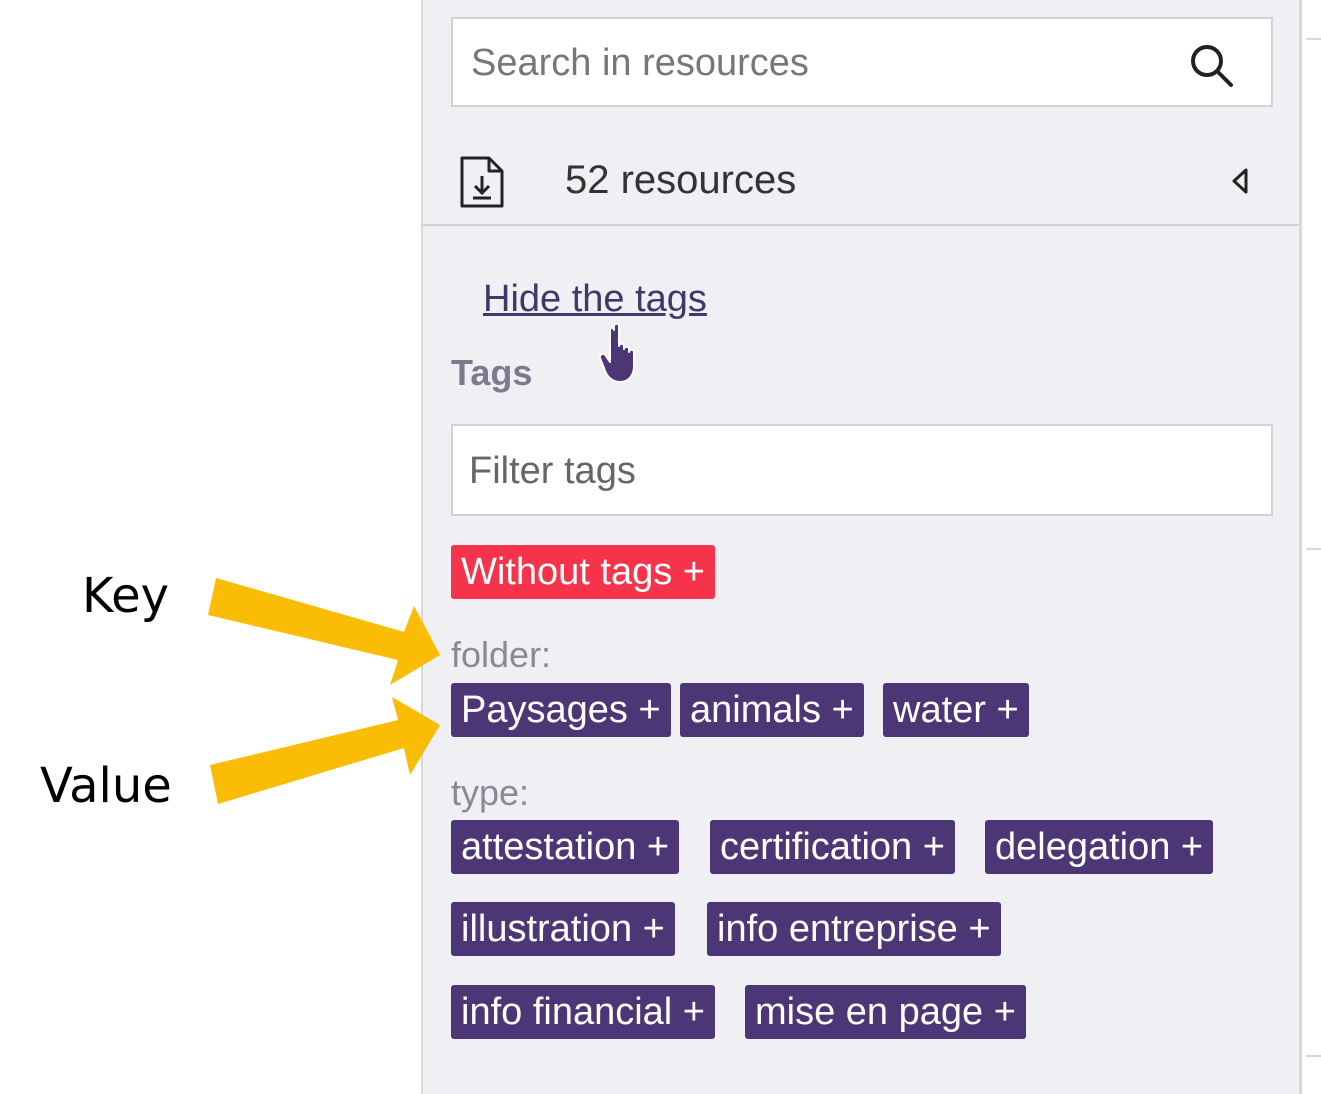 This screenshot has height=1094, width=1321. Describe the element at coordinates (772, 710) in the screenshot. I see `tag-value: animals +` at that location.